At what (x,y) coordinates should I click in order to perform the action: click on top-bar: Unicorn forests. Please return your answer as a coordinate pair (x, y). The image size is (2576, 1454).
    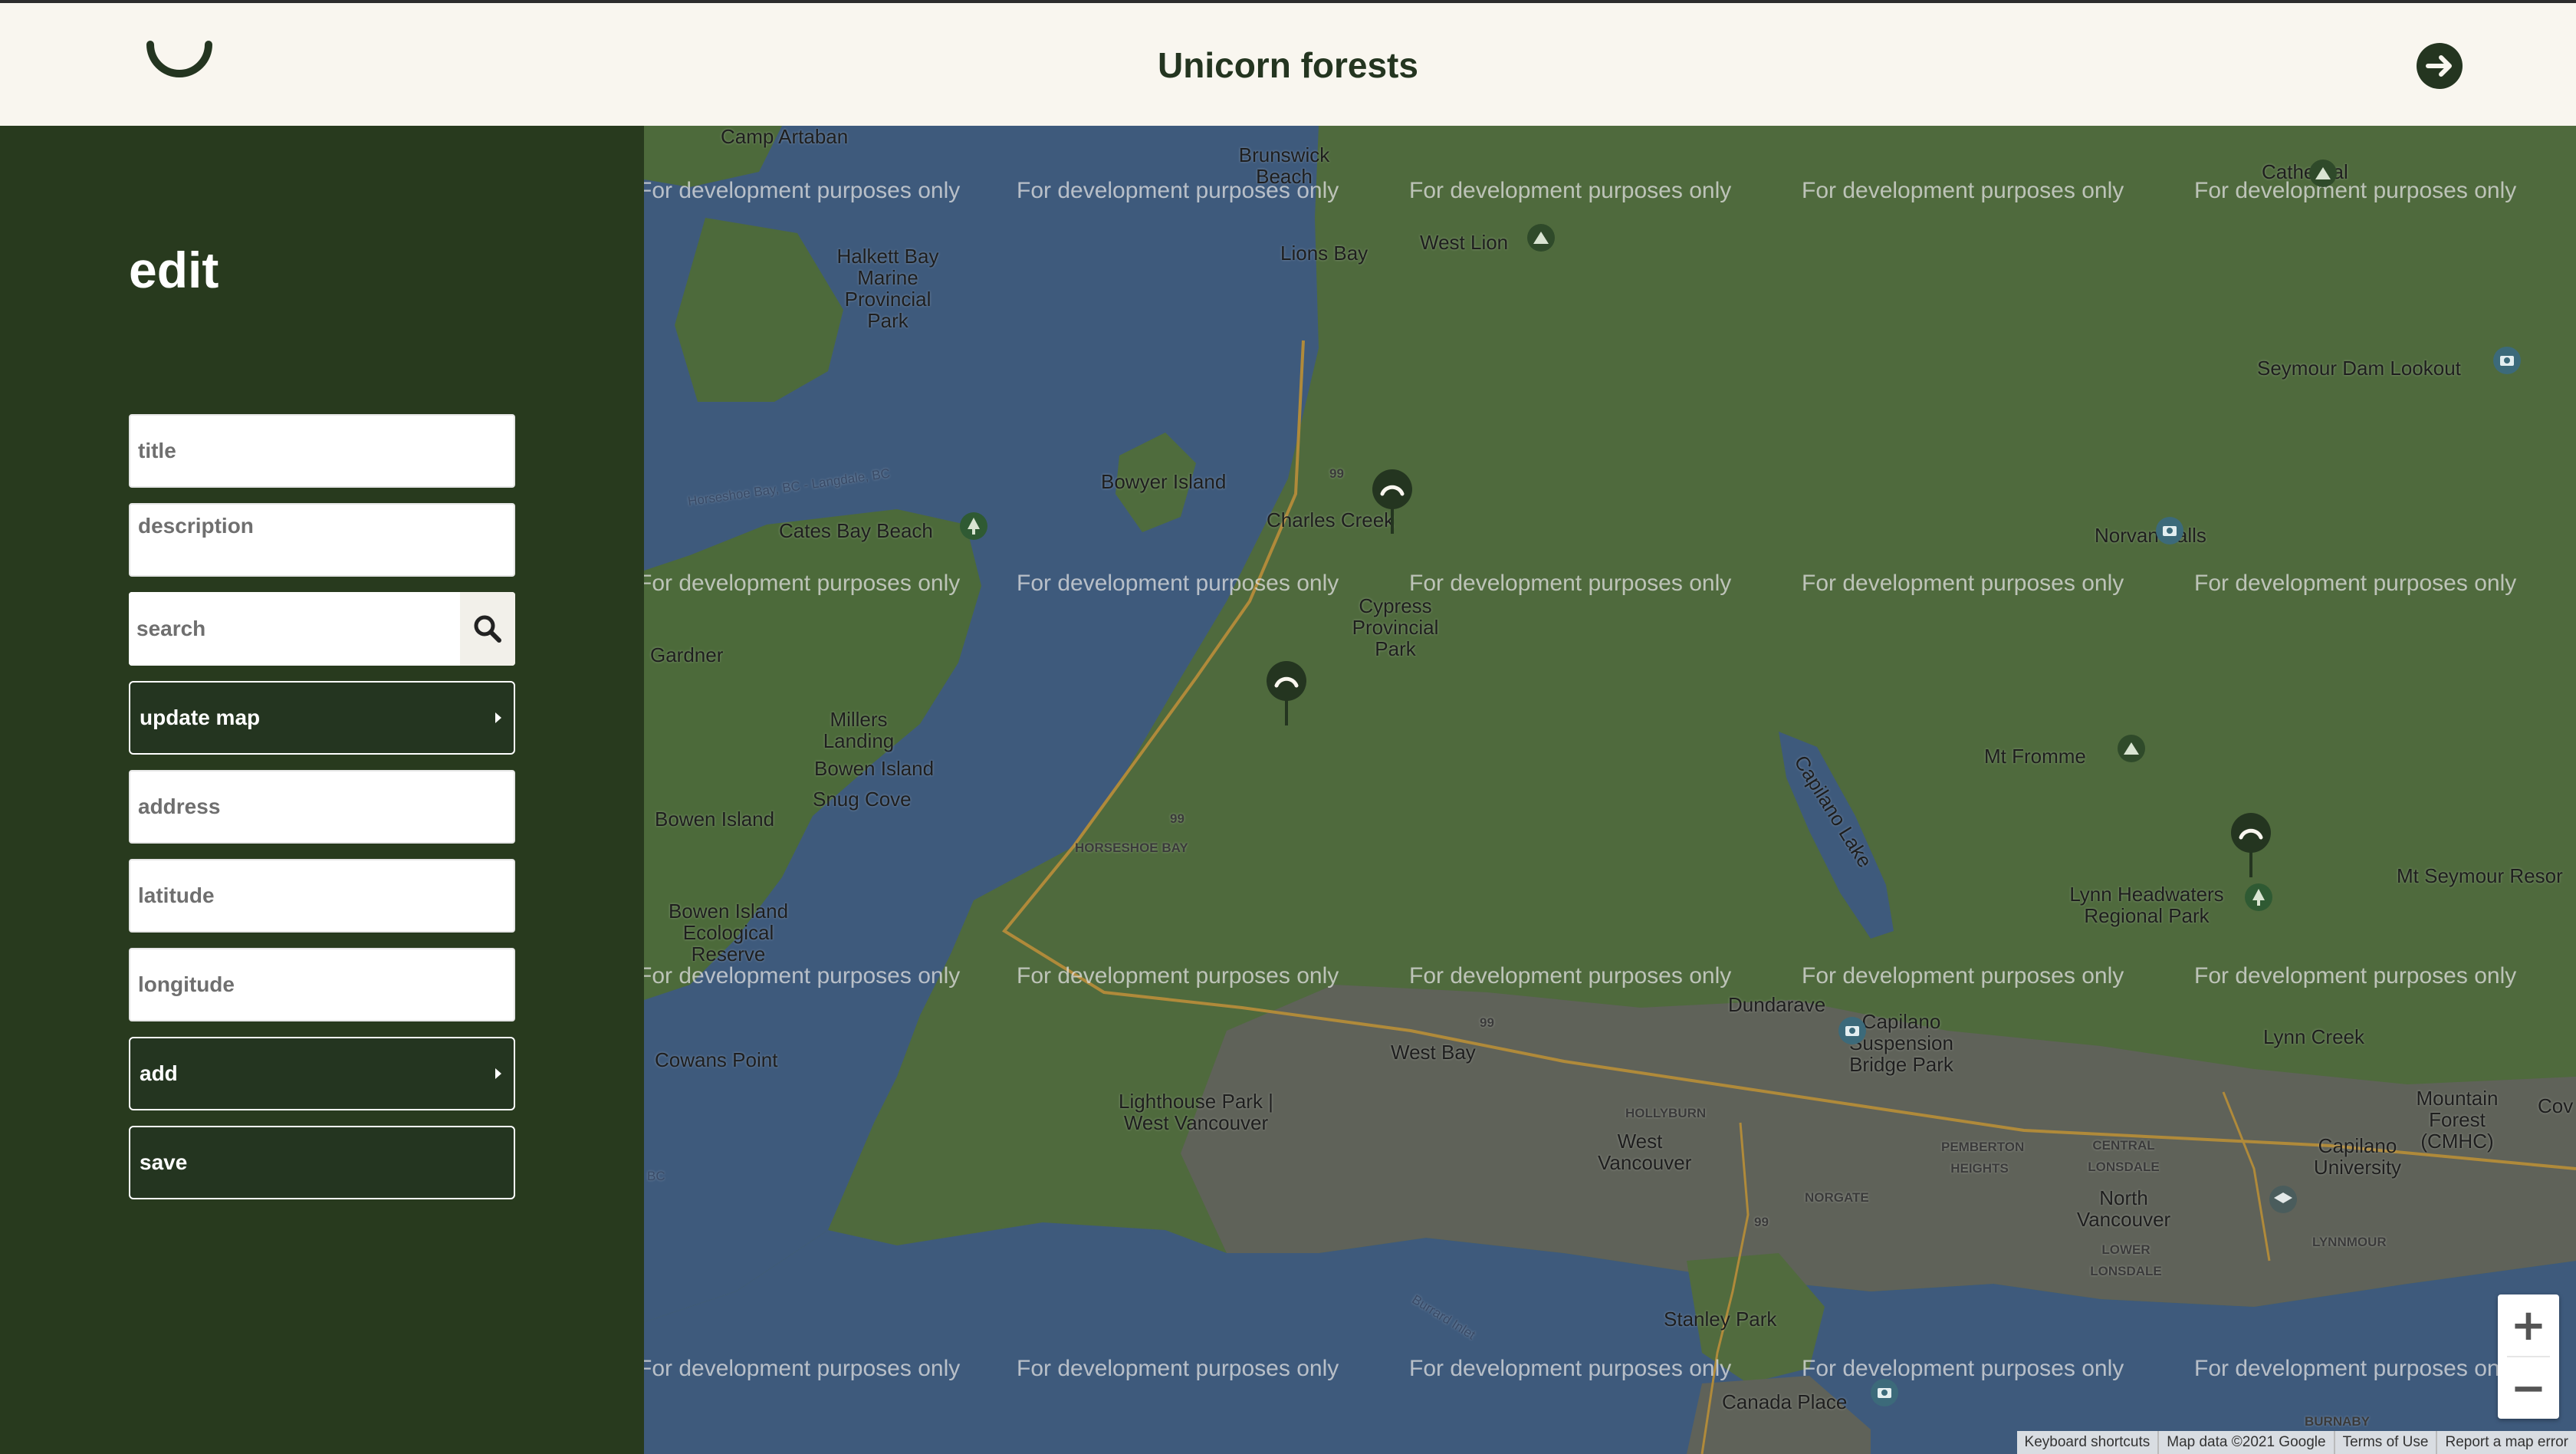
    Looking at the image, I should click on (1288, 63).